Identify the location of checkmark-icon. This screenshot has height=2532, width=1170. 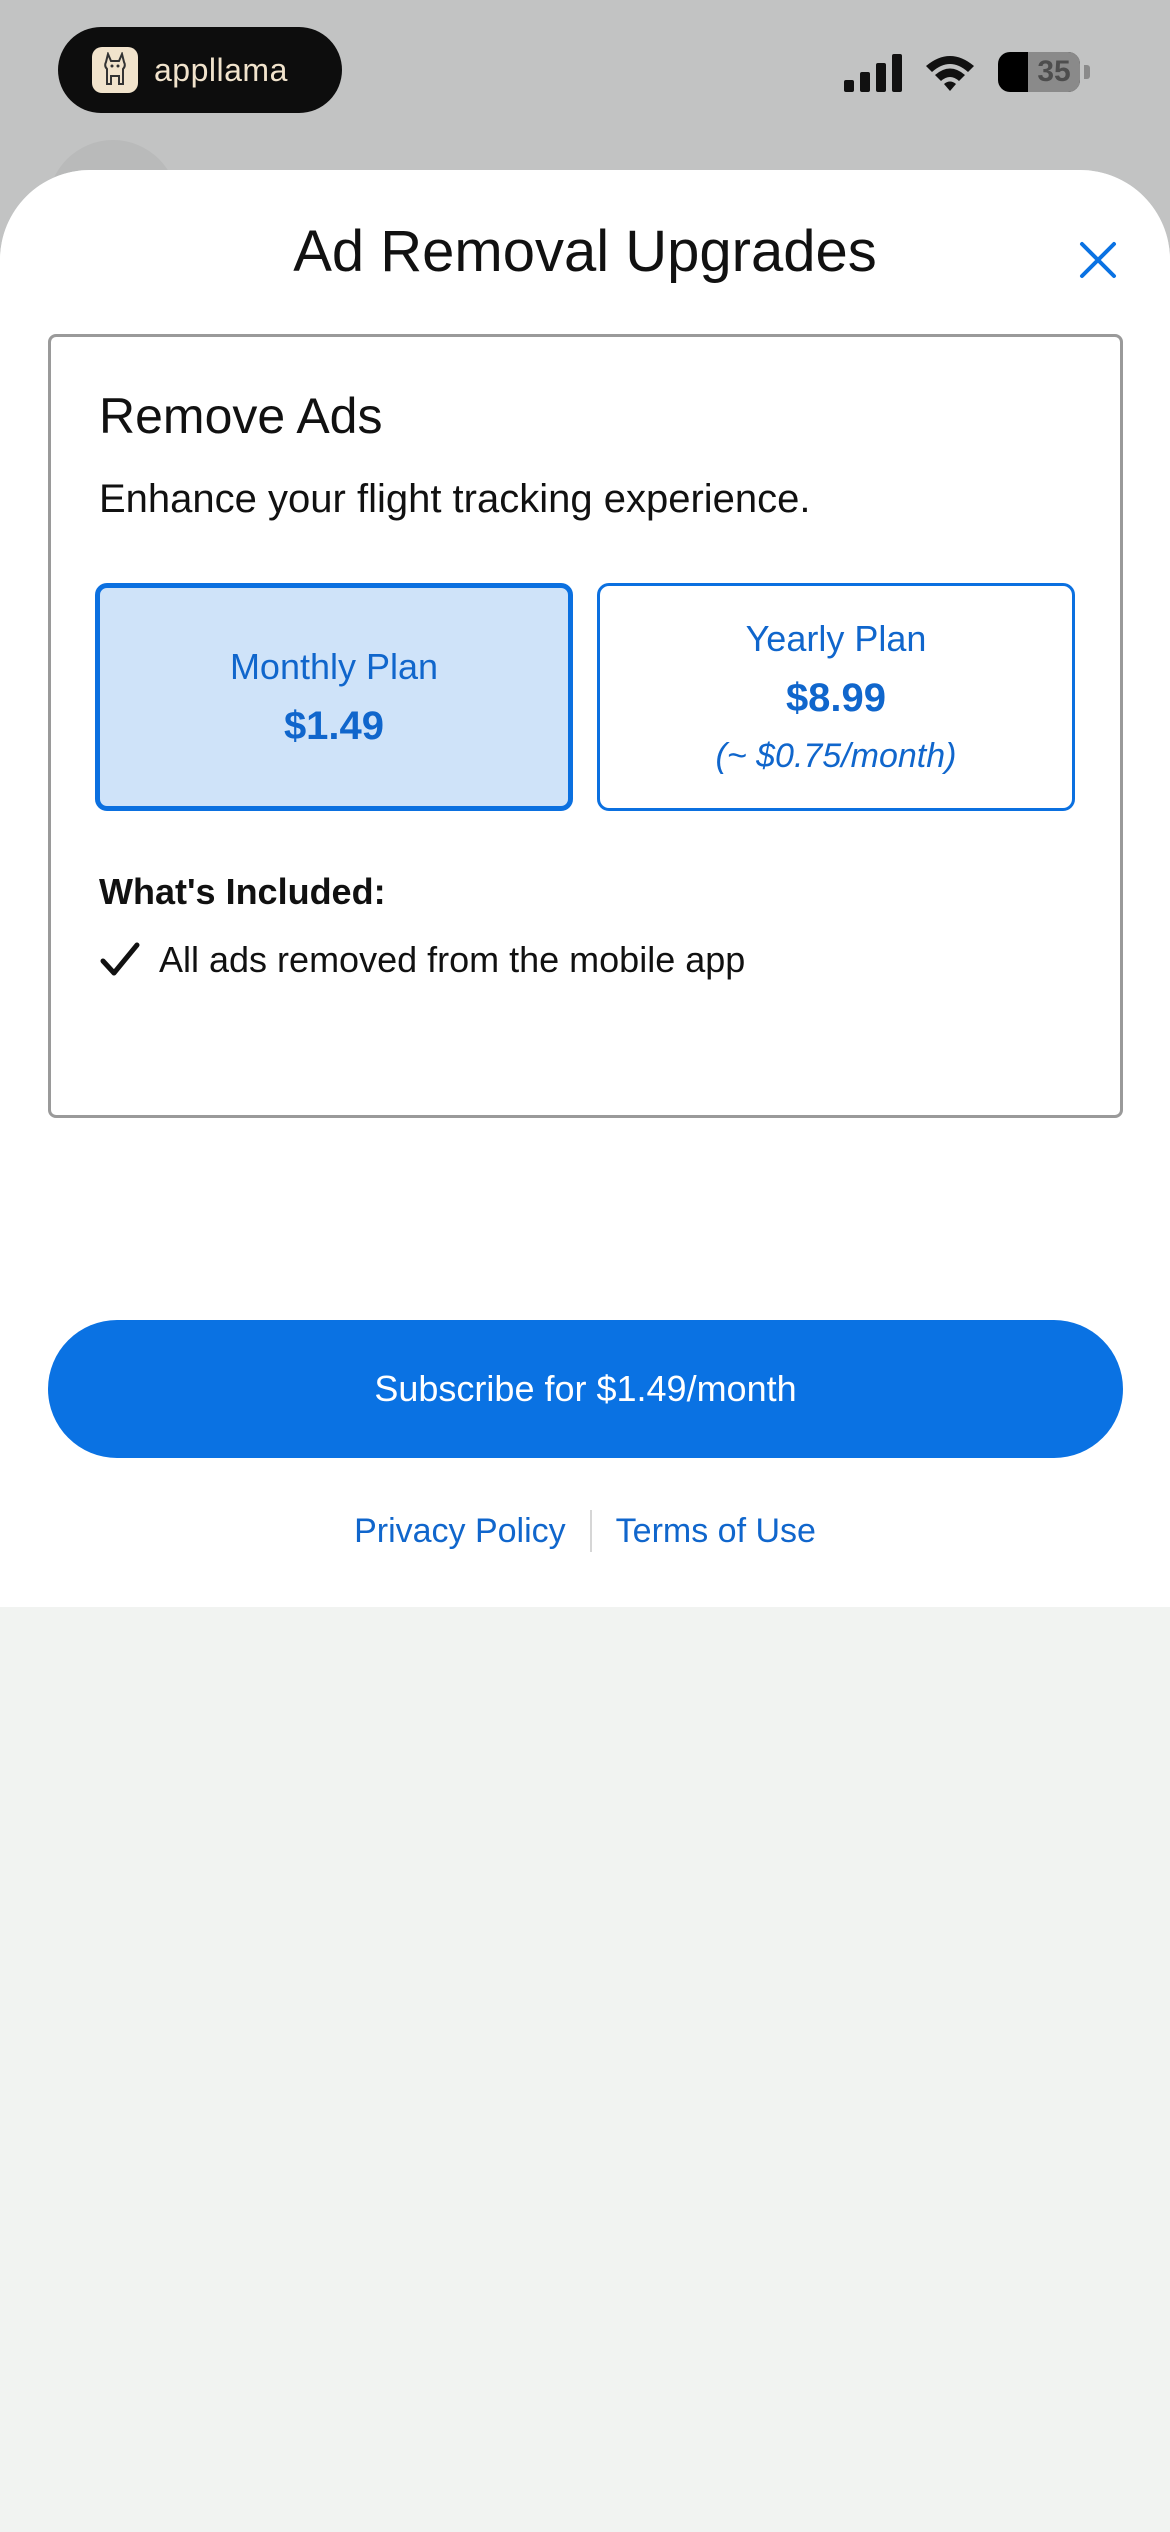
(120, 959).